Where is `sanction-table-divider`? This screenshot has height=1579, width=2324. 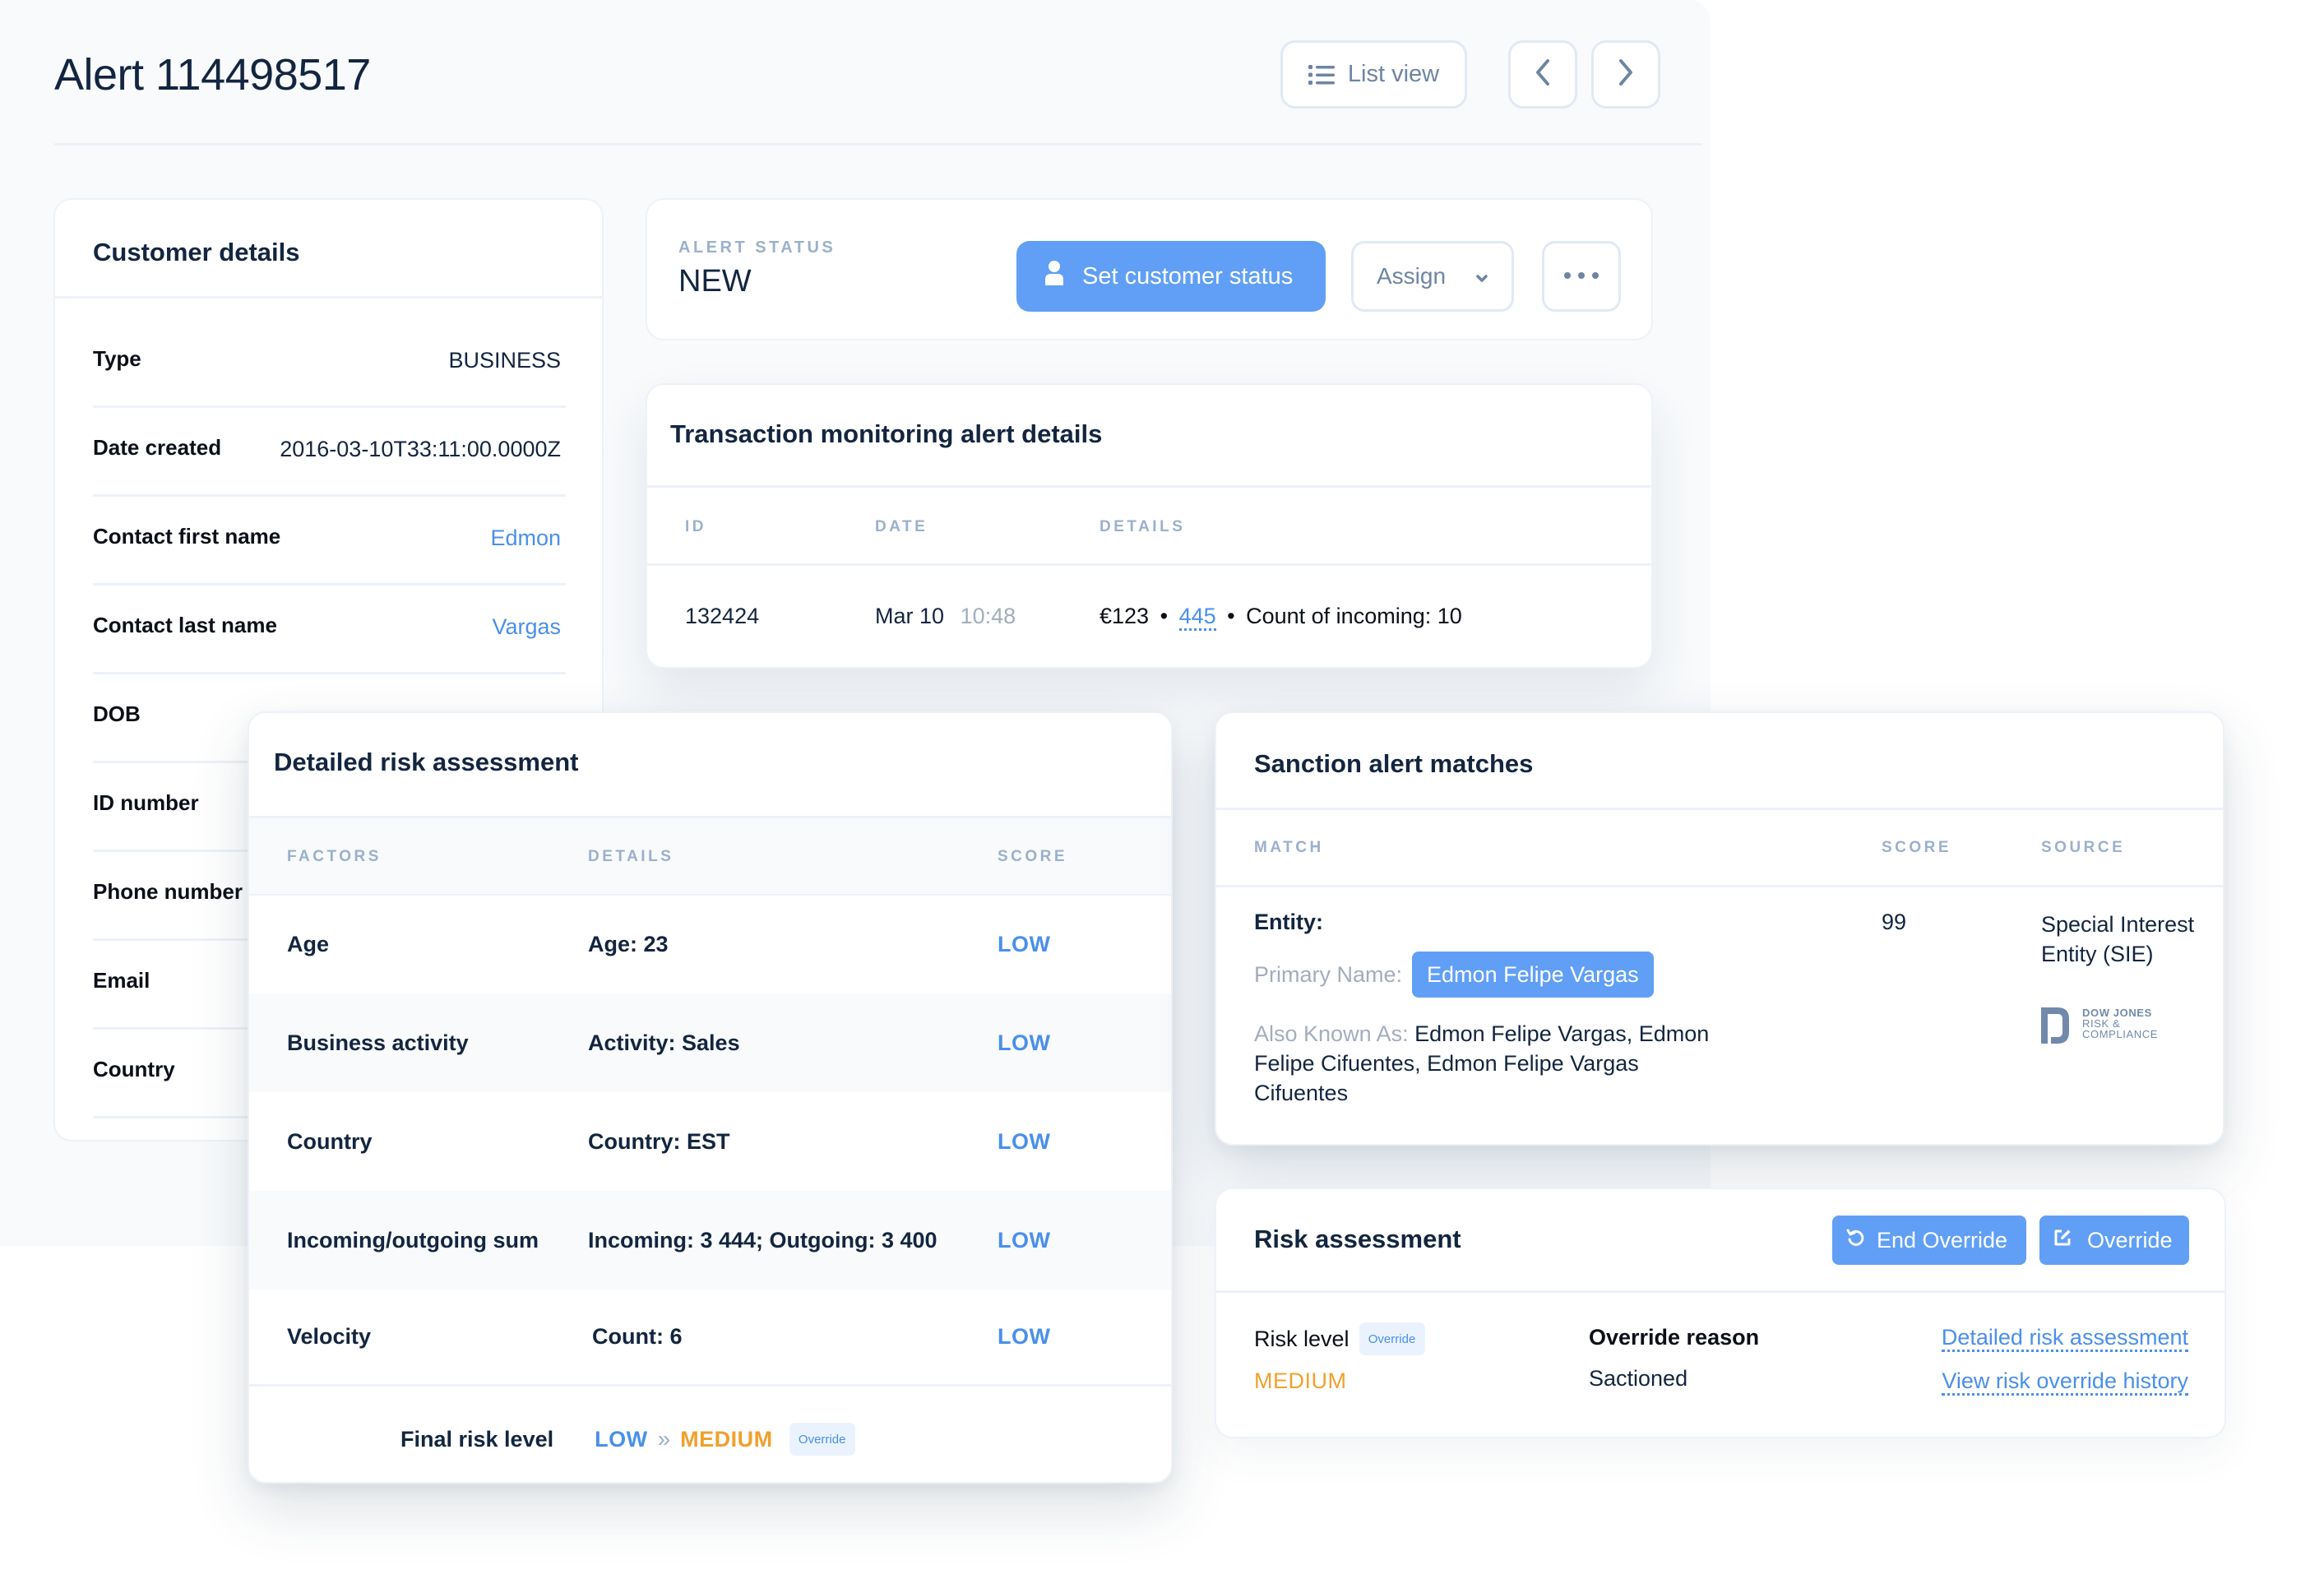 sanction-table-divider is located at coordinates (1720, 886).